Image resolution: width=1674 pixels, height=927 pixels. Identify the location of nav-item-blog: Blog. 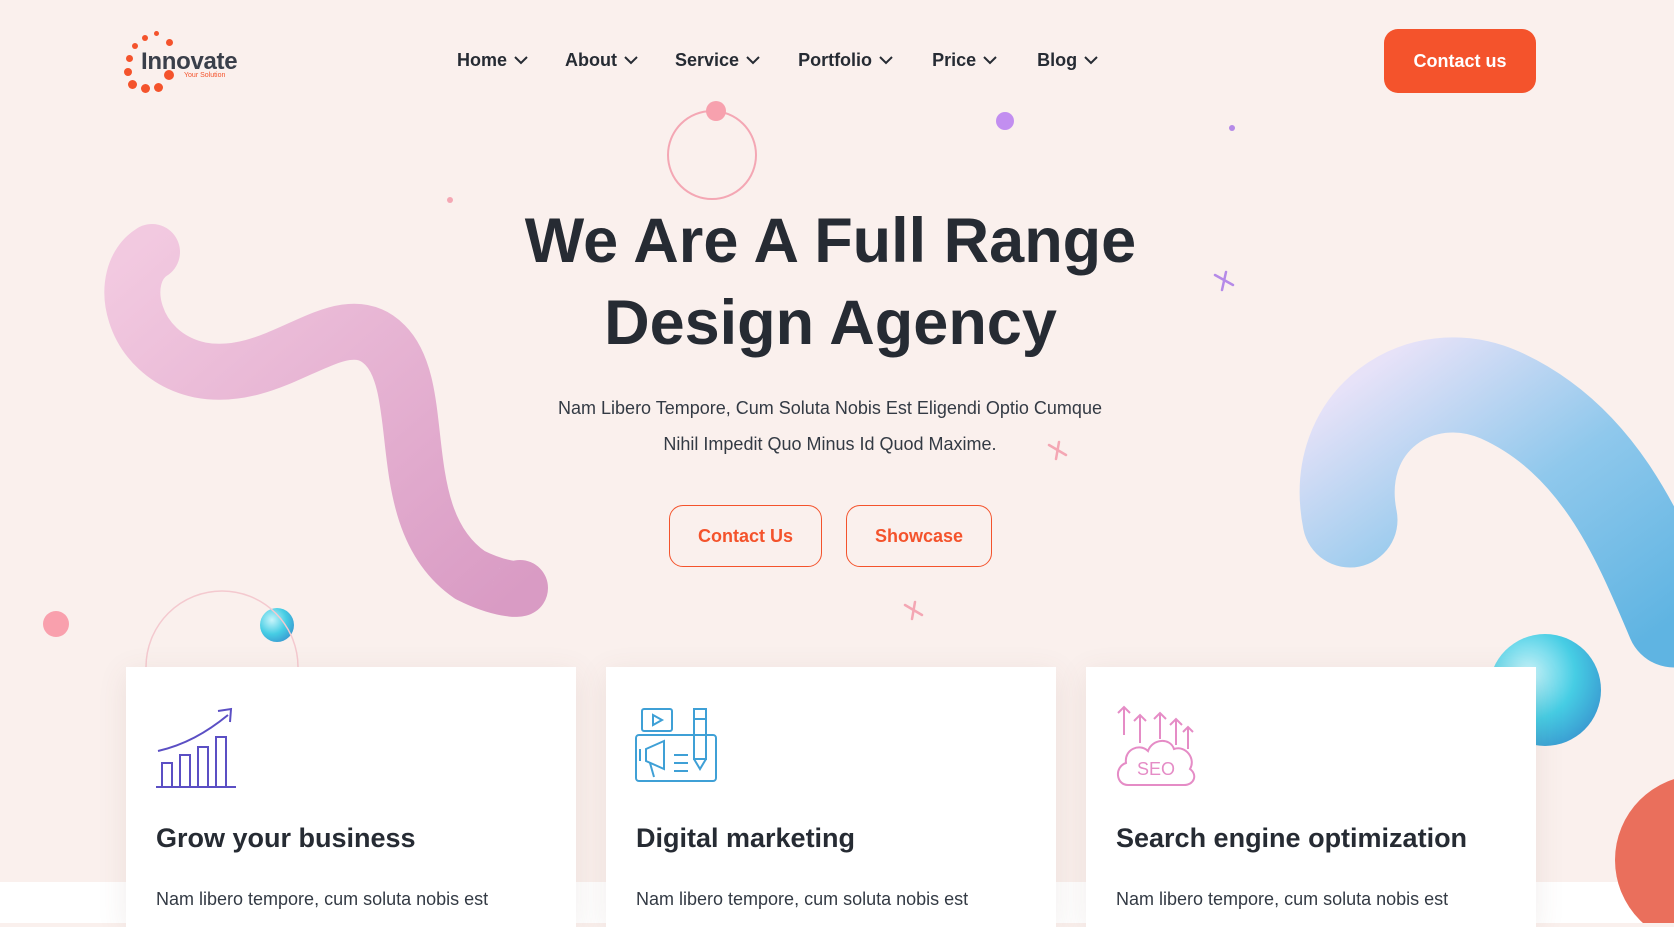
(1067, 60).